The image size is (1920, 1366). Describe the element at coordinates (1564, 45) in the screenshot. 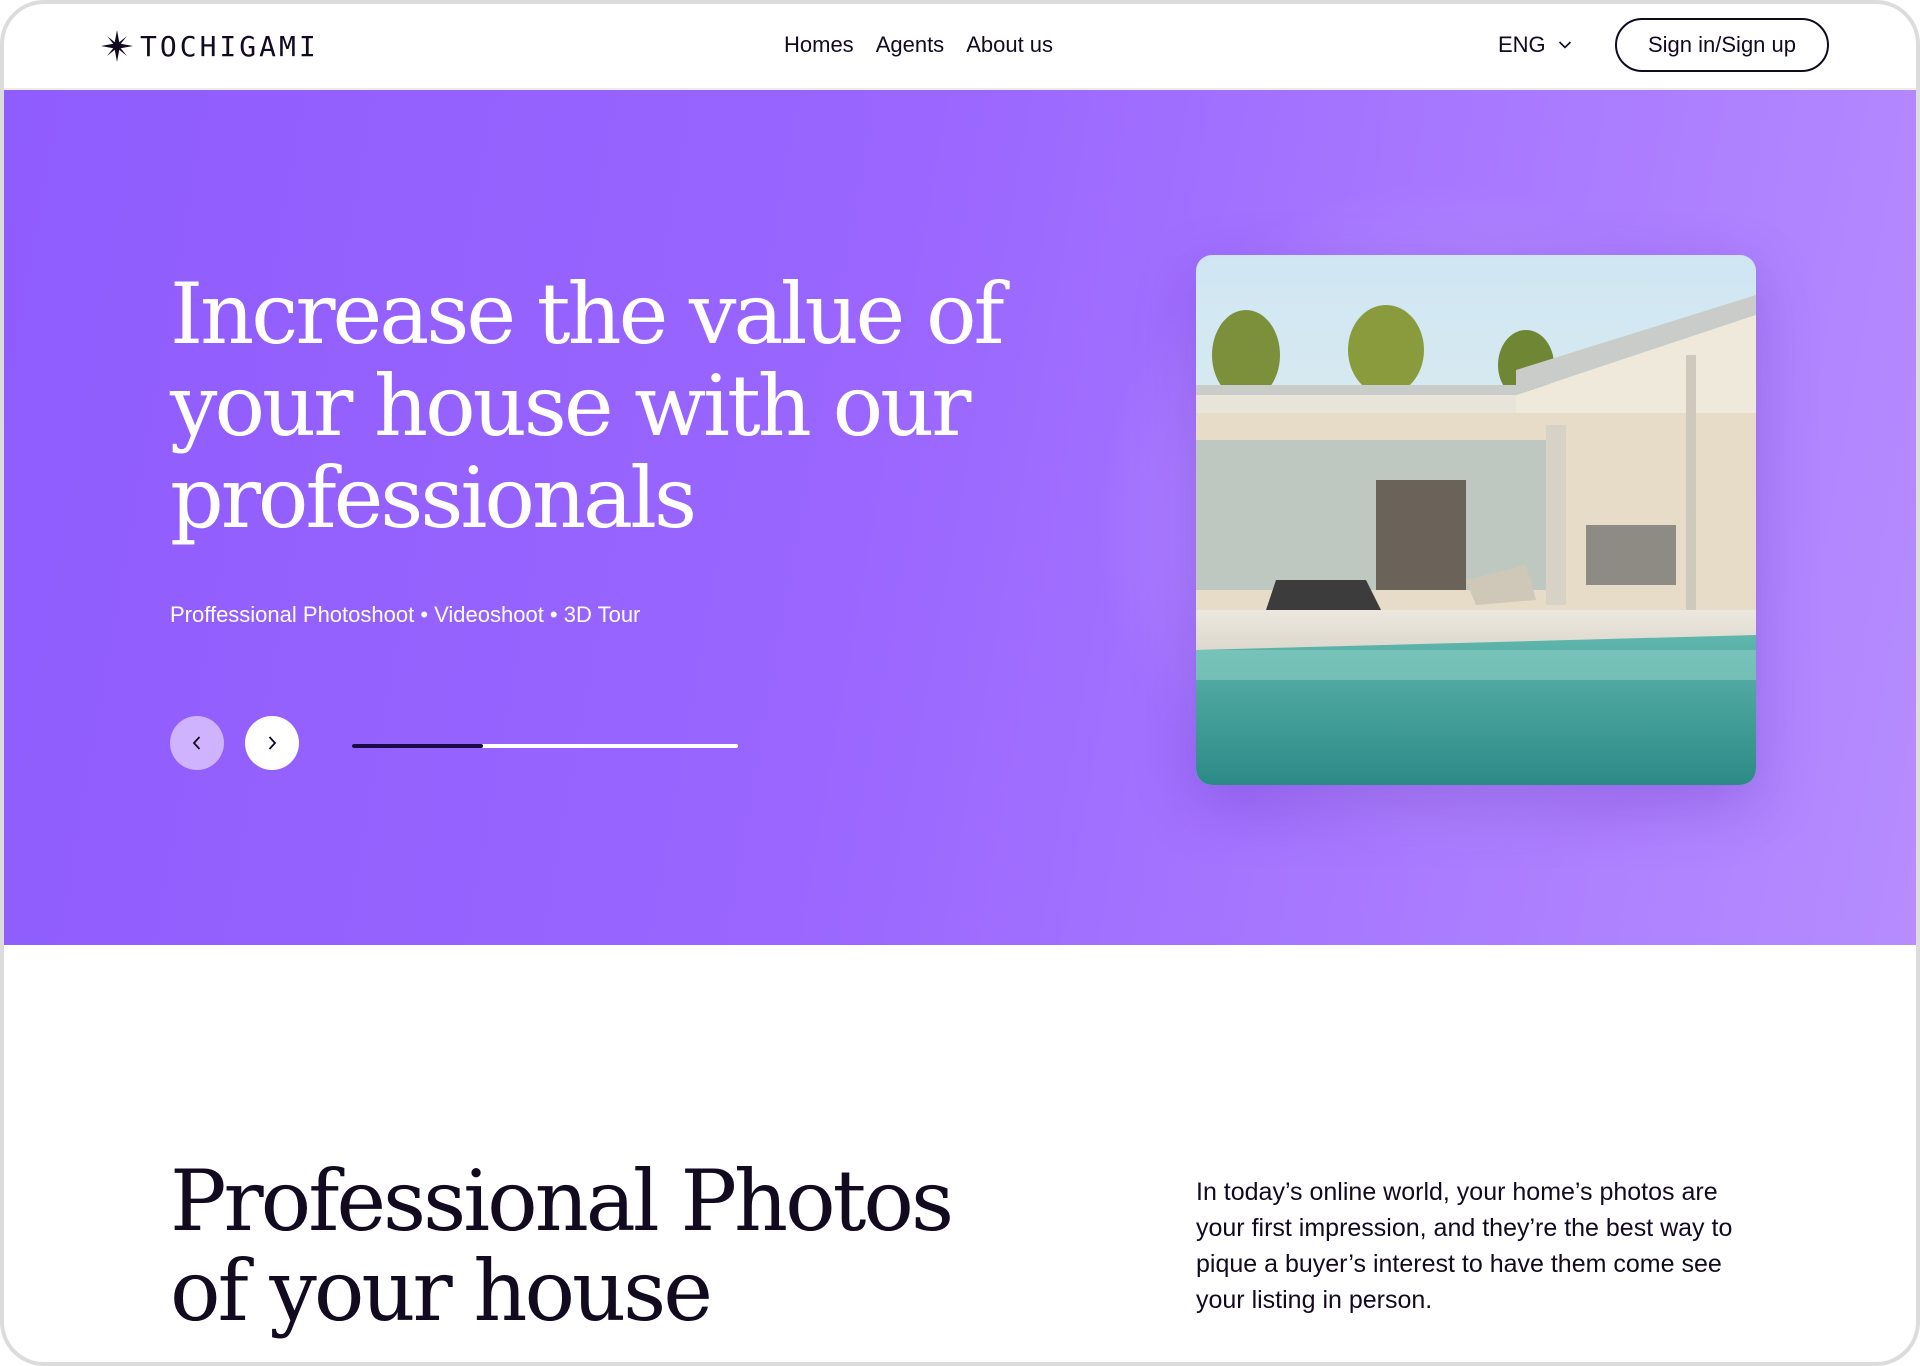

I see `chevron-down-icon` at that location.